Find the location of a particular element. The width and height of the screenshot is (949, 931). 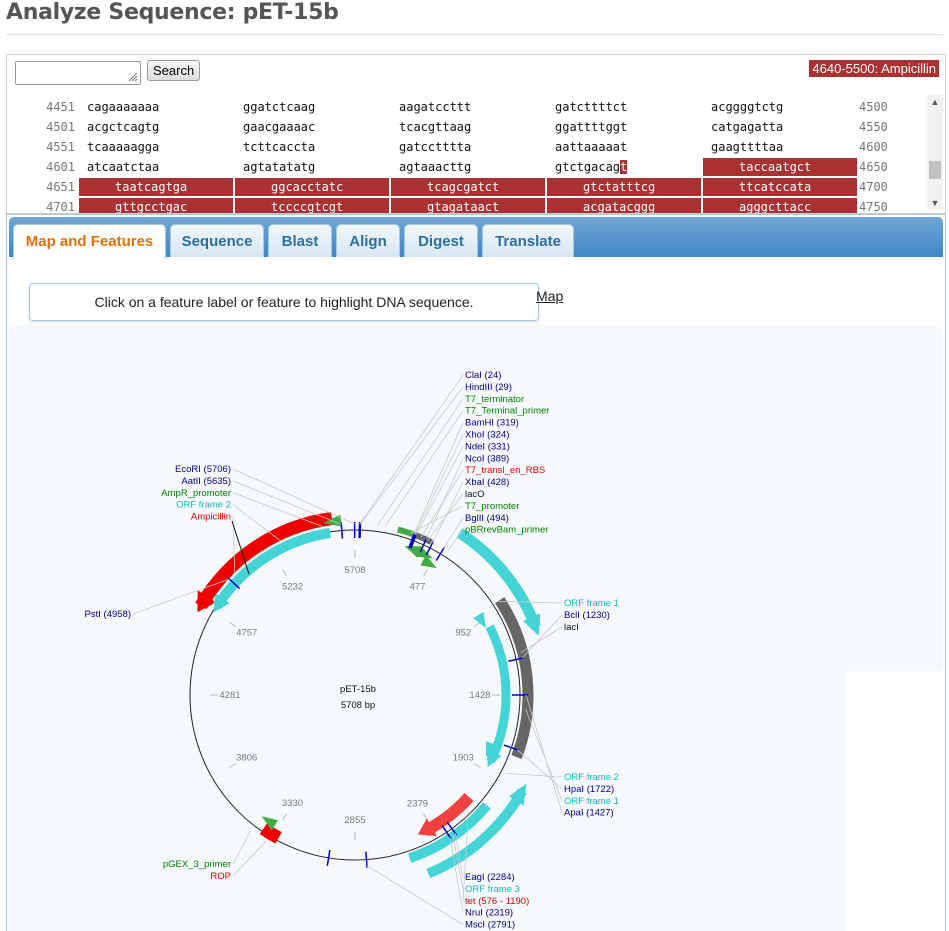

feature-top-label: BglII (494) is located at coordinates (487, 518).